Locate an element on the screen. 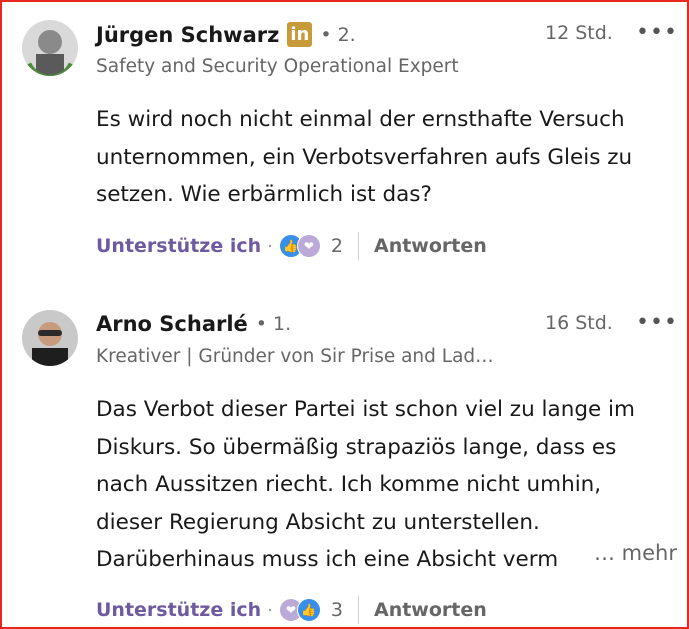 This screenshot has height=629, width=689. linkedin-premium-icon: in is located at coordinates (300, 34).